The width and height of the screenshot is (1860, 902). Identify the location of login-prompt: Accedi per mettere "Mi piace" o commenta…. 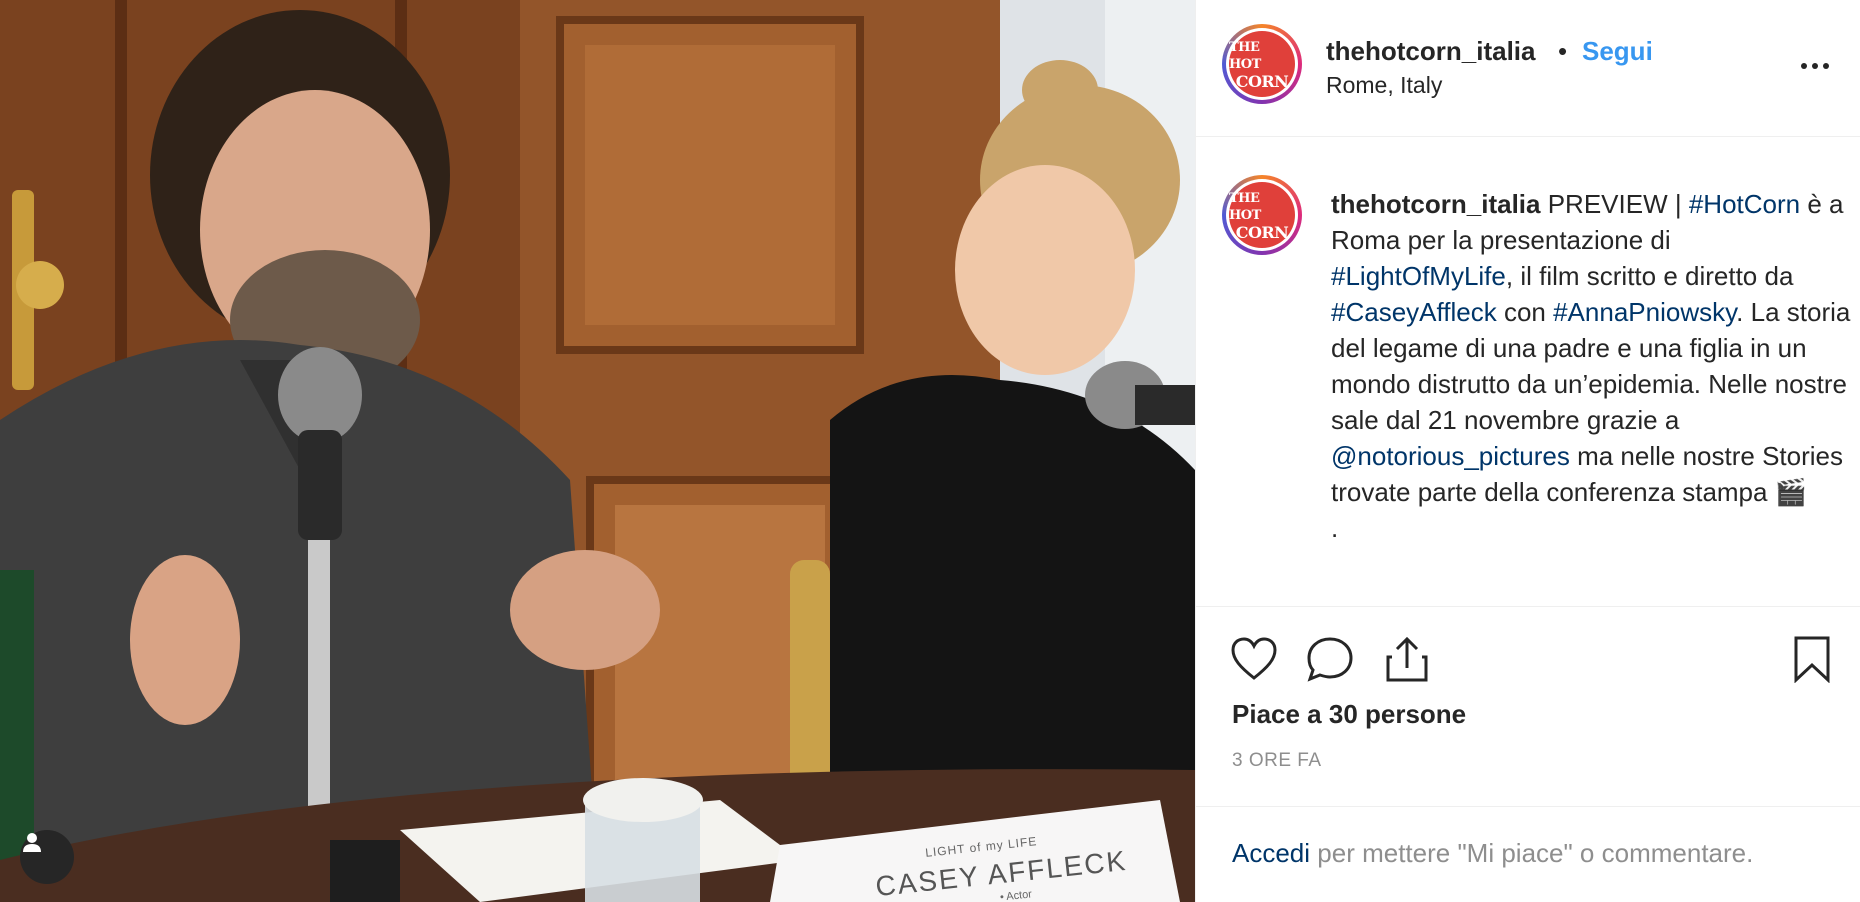
(1492, 853).